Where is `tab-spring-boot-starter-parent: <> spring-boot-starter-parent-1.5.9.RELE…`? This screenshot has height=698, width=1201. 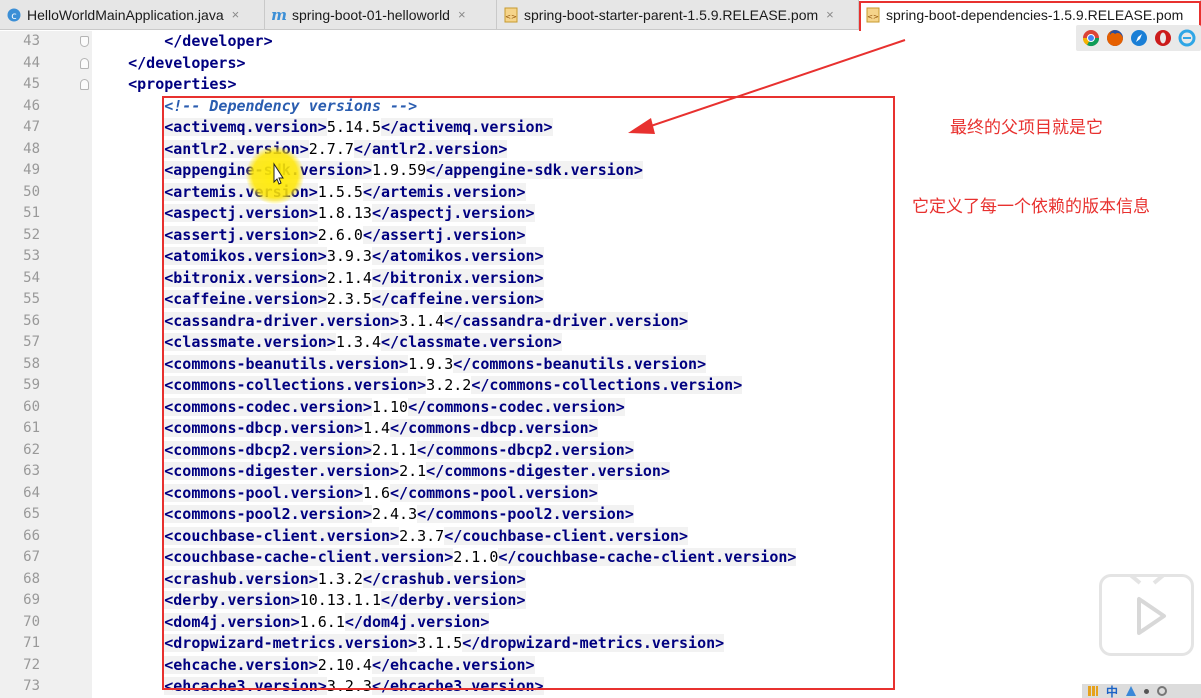 tab-spring-boot-starter-parent: <> spring-boot-starter-parent-1.5.9.RELE… is located at coordinates (678, 14).